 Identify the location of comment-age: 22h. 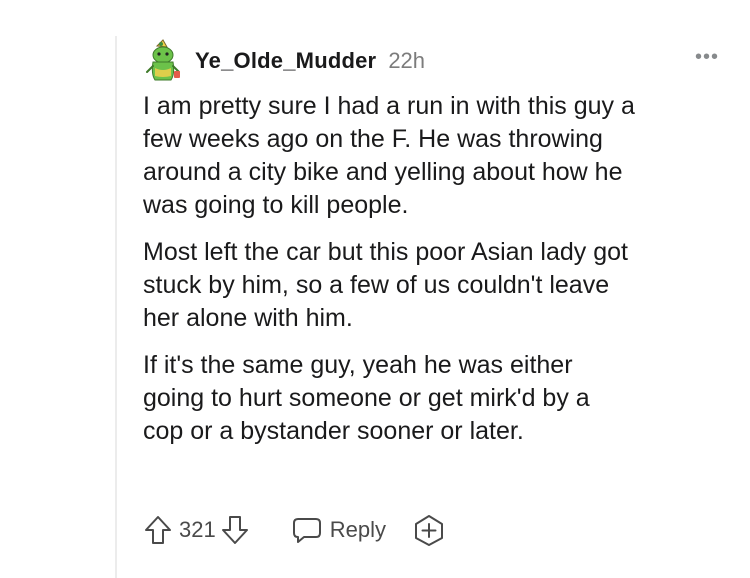
(407, 60).